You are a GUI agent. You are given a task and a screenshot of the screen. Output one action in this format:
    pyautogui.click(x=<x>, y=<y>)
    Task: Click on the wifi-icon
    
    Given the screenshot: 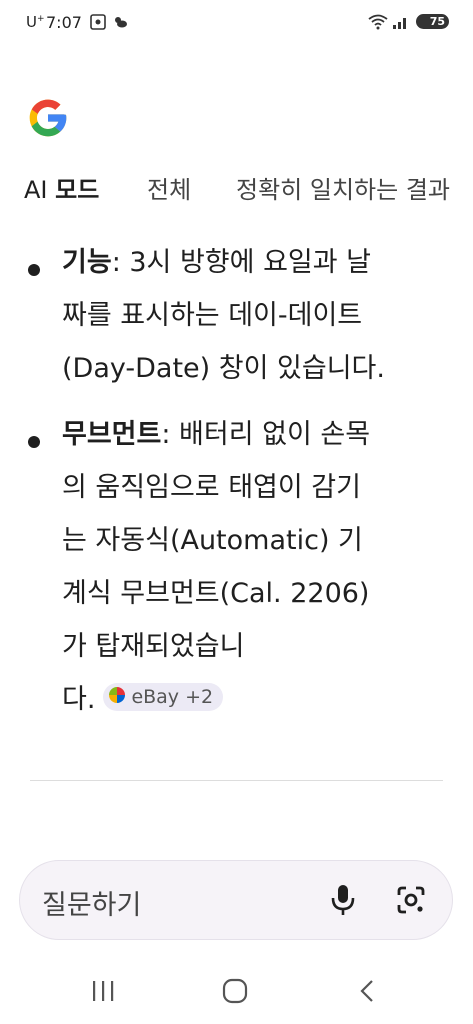 What is the action you would take?
    pyautogui.click(x=378, y=22)
    